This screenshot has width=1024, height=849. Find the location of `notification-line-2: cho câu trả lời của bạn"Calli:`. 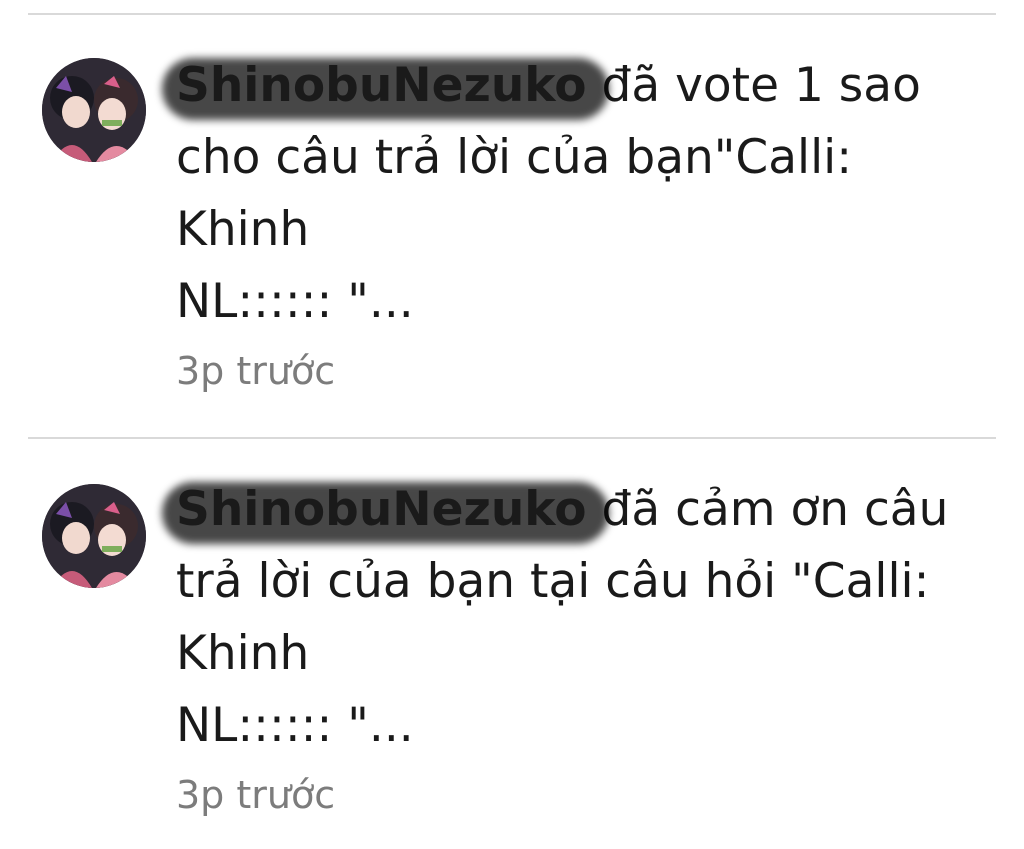

notification-line-2: cho câu trả lời của bạn"Calli: is located at coordinates (514, 157).